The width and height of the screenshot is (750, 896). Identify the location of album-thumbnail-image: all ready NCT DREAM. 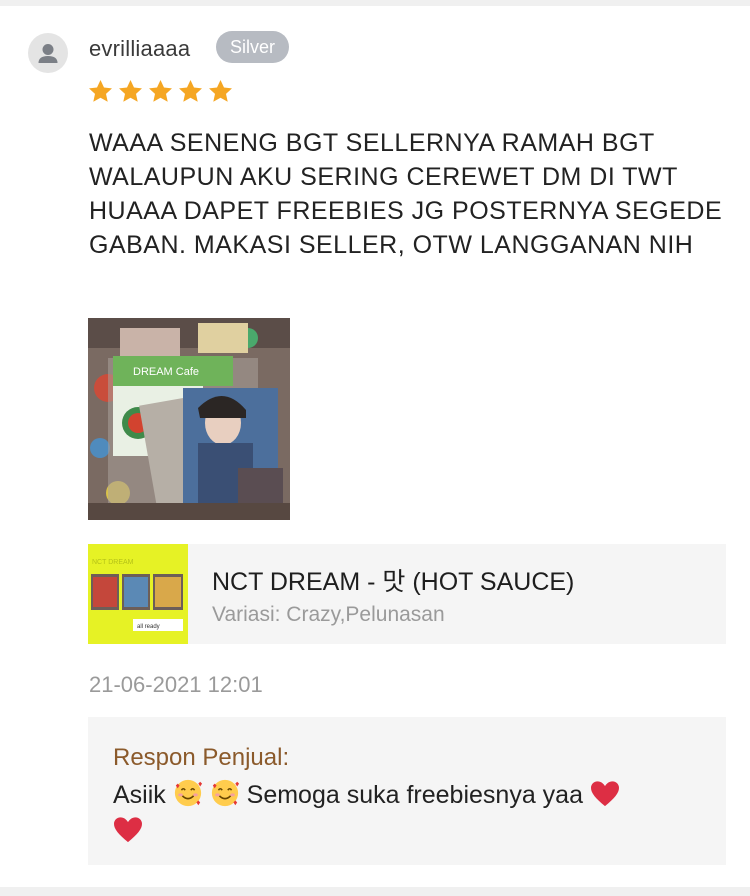
(138, 594).